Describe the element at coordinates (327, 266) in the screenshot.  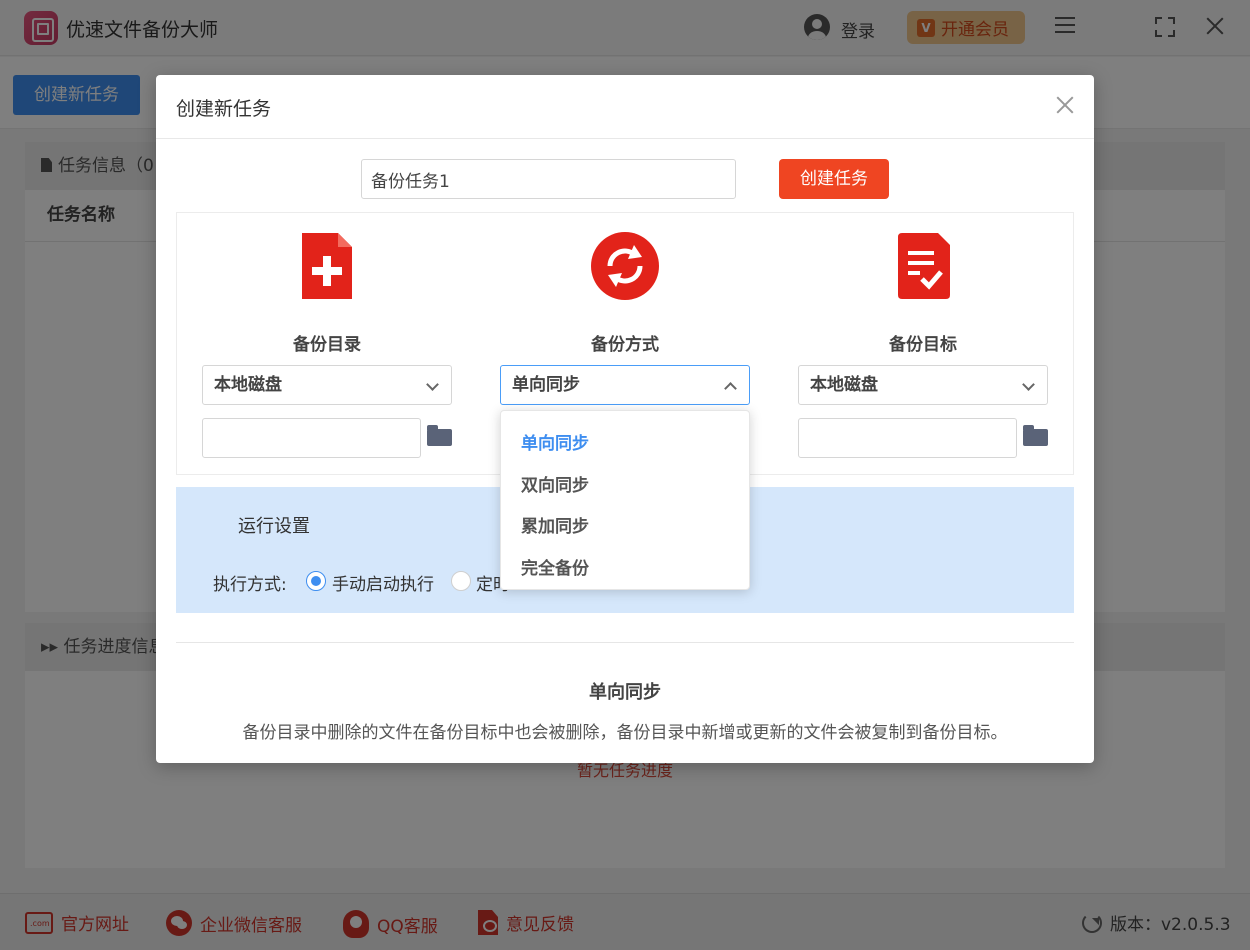
I see `add-file-icon` at that location.